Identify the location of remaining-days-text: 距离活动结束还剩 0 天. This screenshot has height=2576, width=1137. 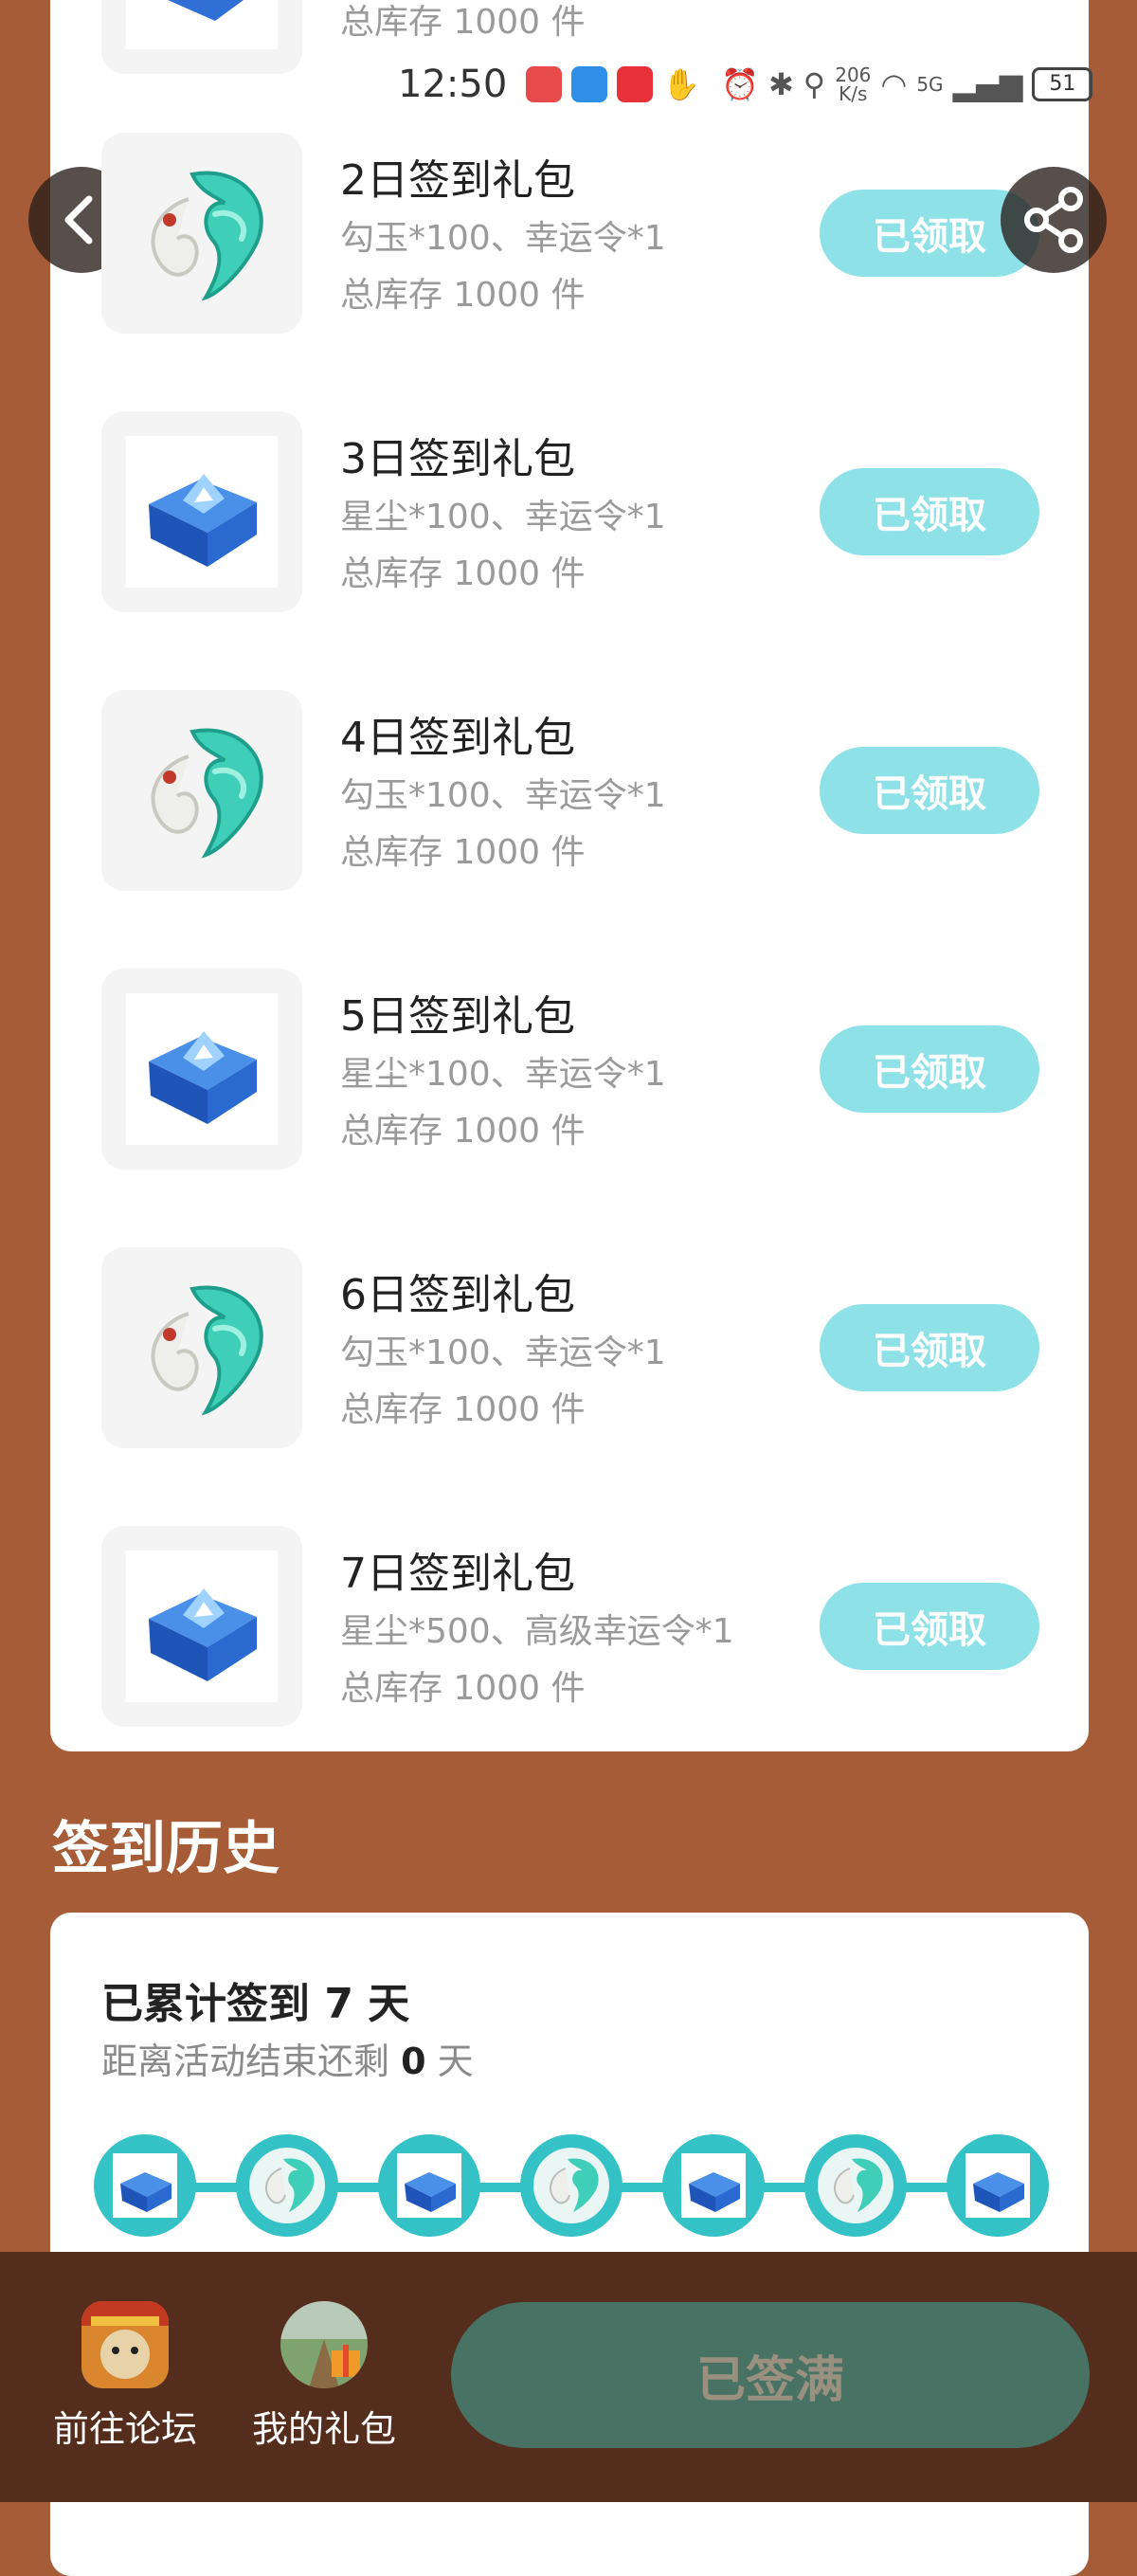
(287, 2058).